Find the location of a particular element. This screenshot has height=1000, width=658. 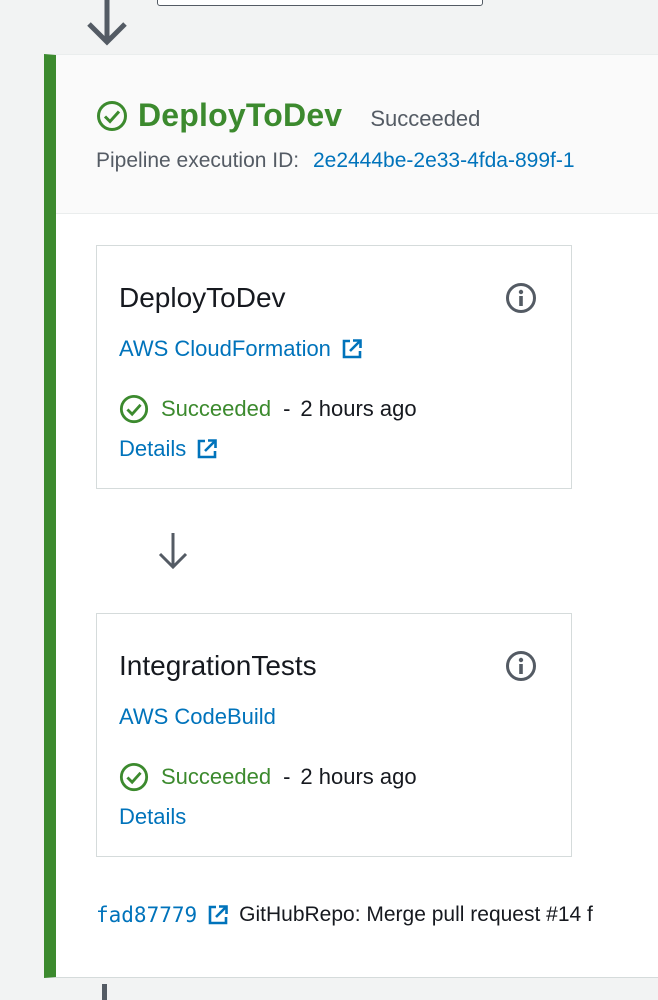

provider-row: AWS CodeBuild is located at coordinates (197, 717).